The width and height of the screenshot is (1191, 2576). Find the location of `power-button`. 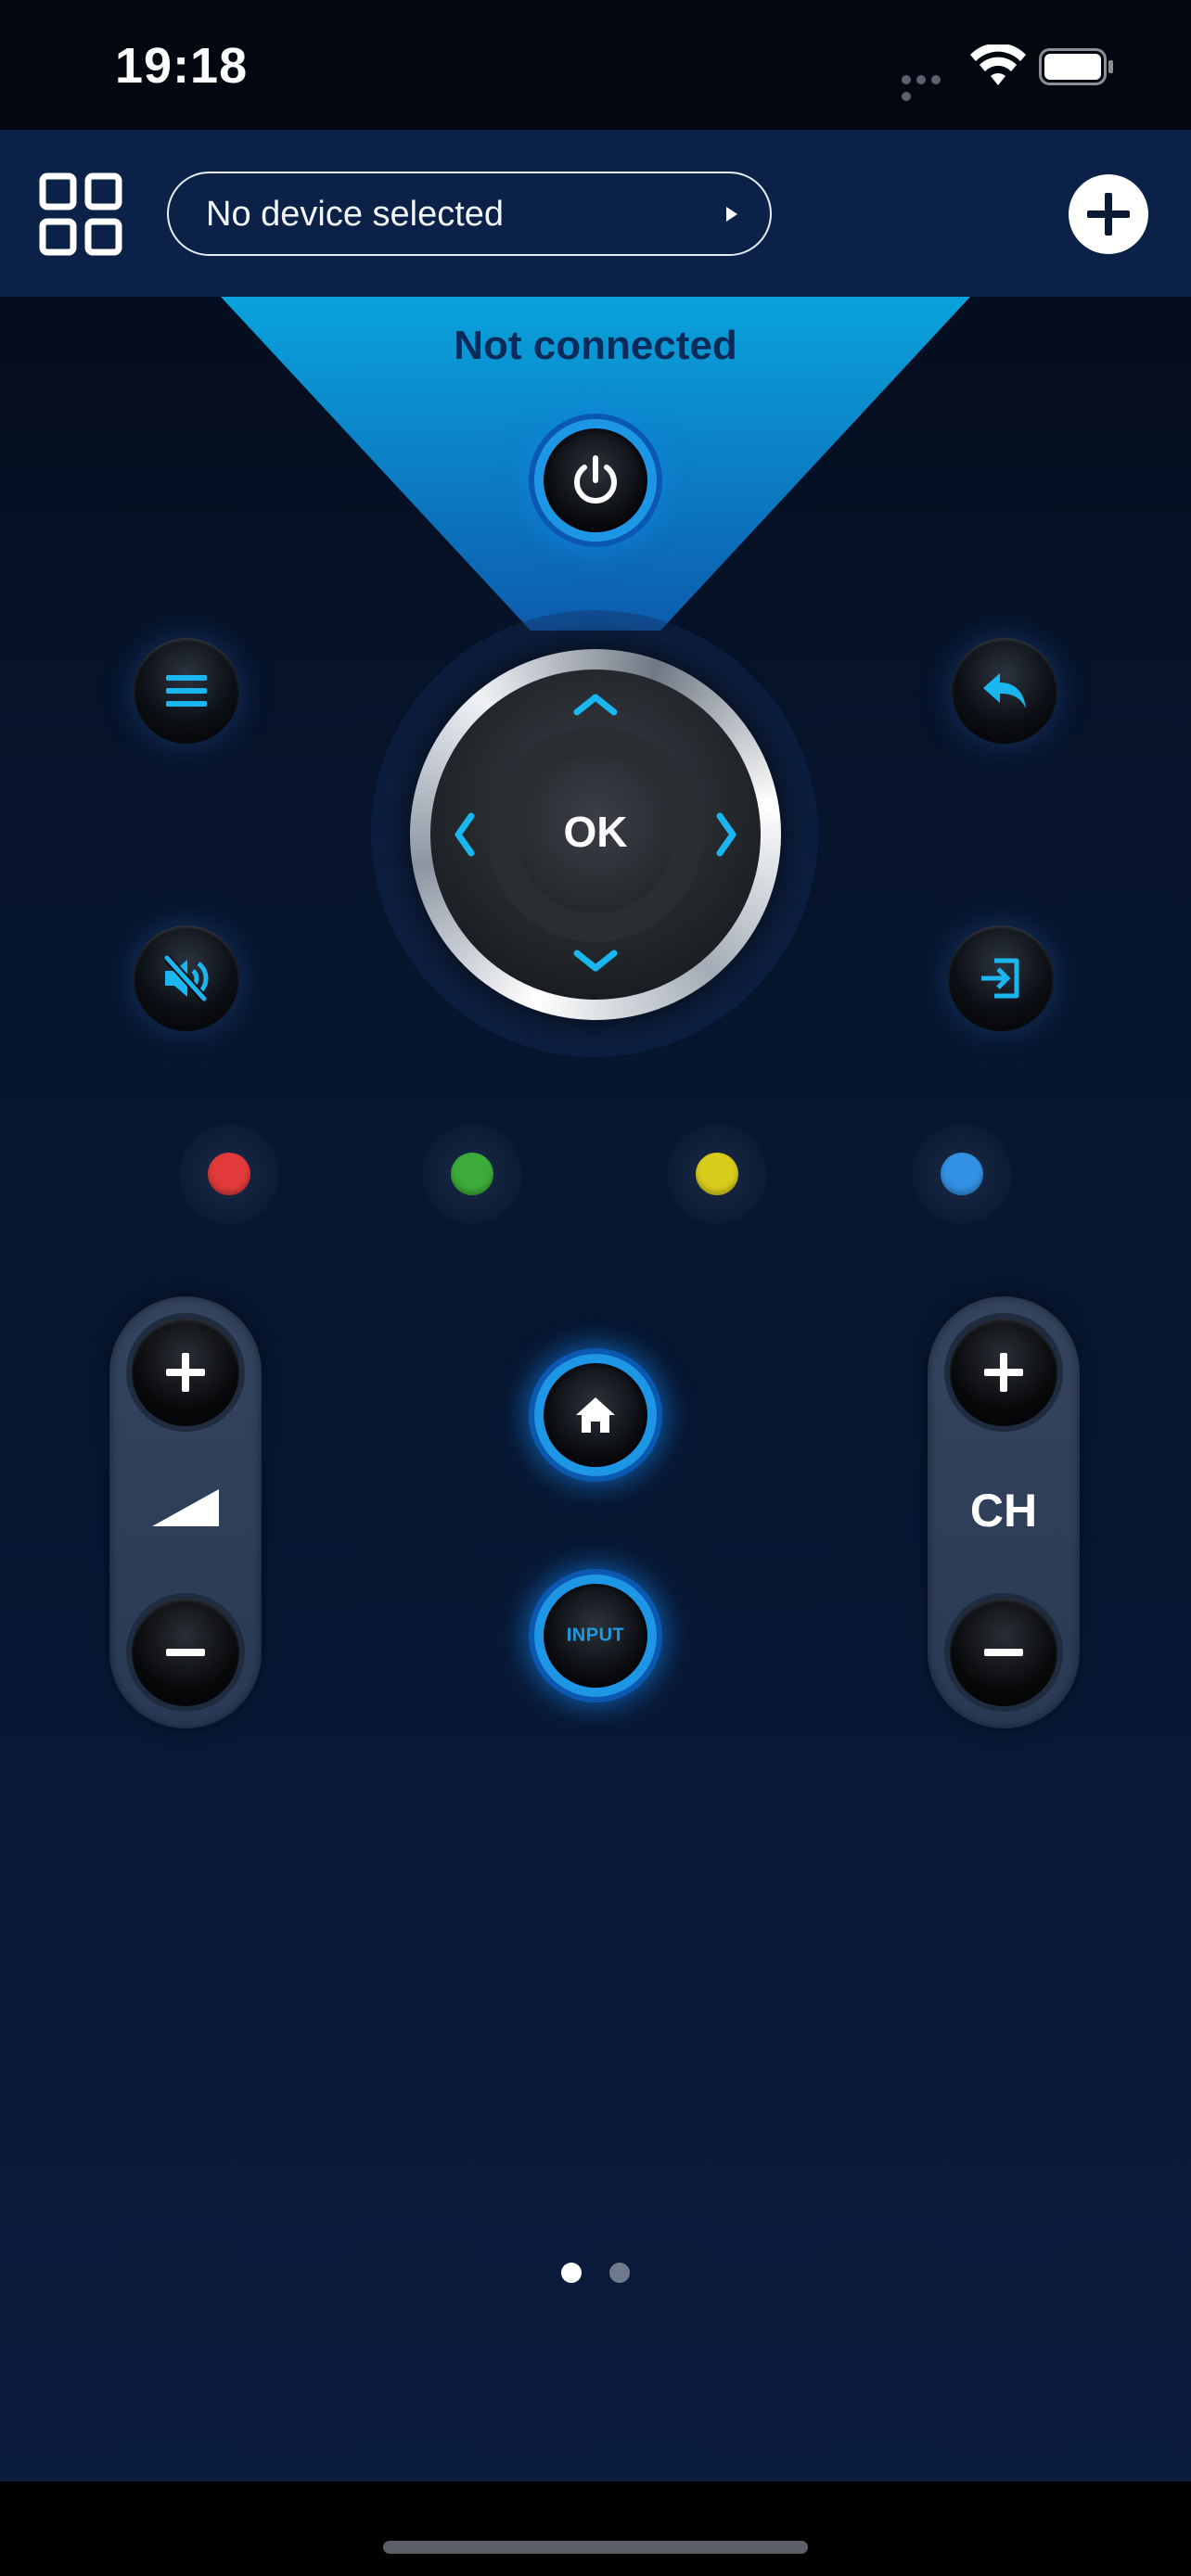

power-button is located at coordinates (595, 481).